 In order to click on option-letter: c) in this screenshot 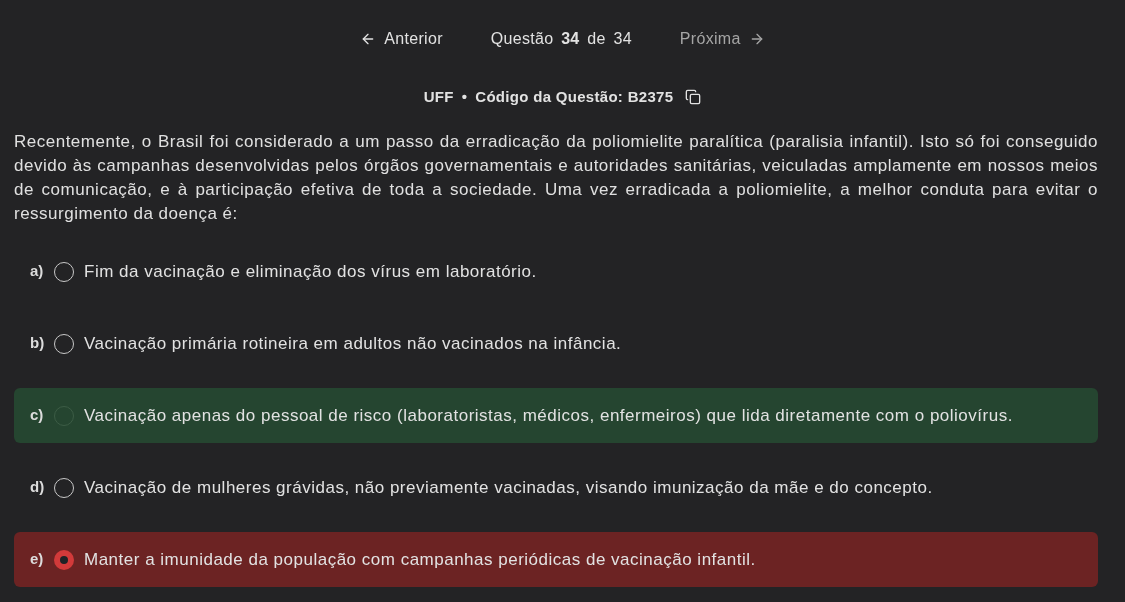, I will do `click(37, 415)`.